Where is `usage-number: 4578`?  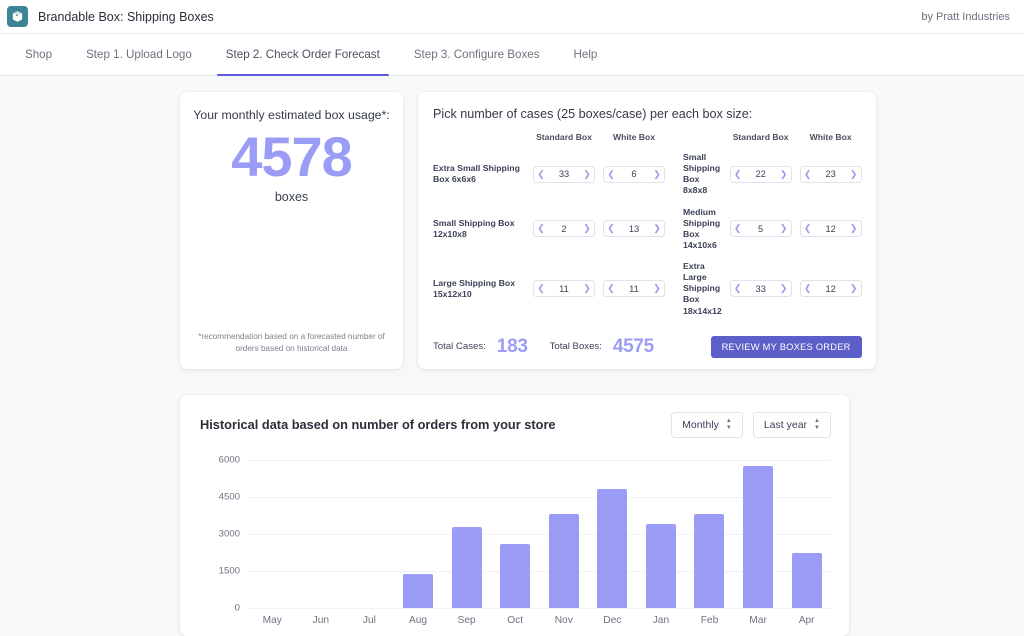
usage-number: 4578 is located at coordinates (292, 156).